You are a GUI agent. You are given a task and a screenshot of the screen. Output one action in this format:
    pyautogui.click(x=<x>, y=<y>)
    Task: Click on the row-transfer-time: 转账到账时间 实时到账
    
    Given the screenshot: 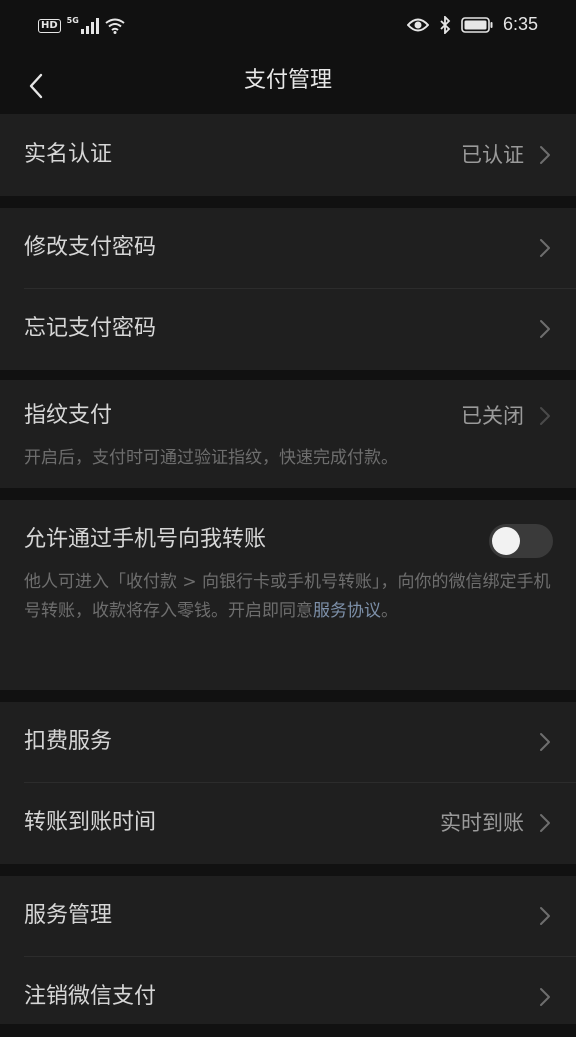 What is the action you would take?
    pyautogui.click(x=288, y=823)
    